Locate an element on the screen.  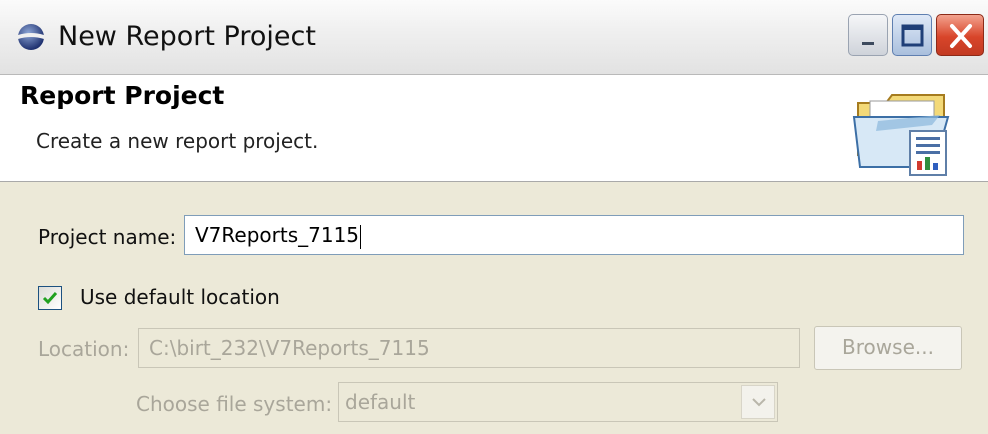
close-icon is located at coordinates (961, 36).